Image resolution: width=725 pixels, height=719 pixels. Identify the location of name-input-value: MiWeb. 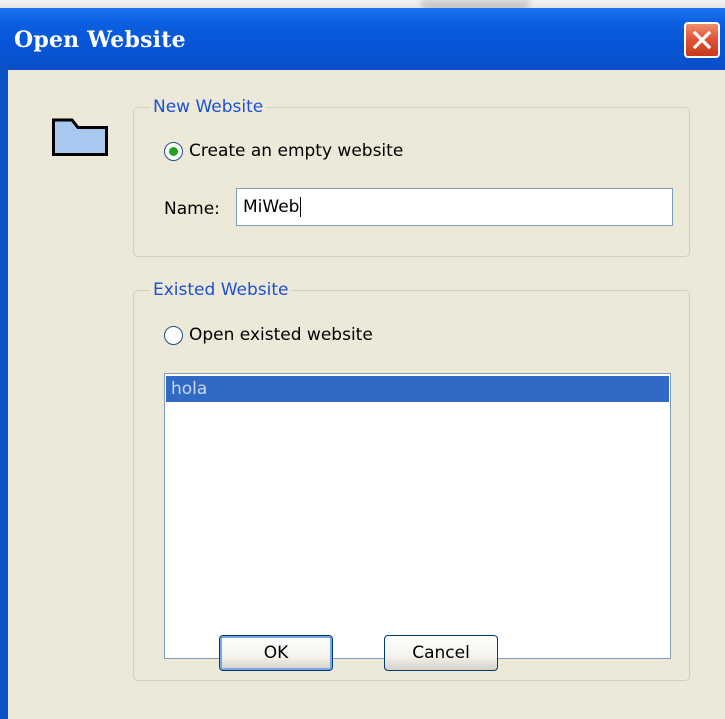
(271, 207).